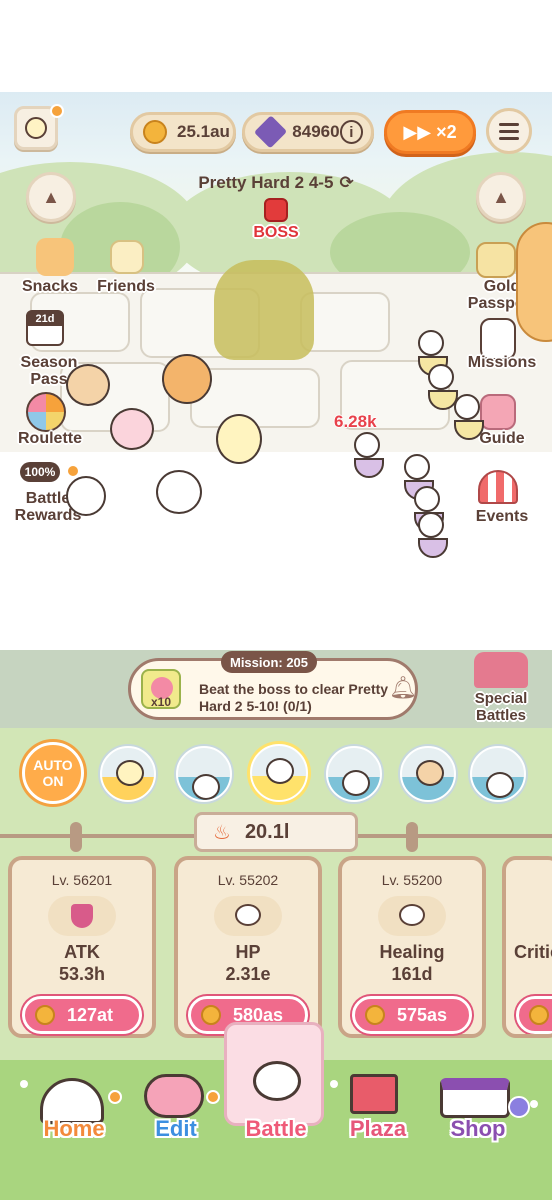 Image resolution: width=552 pixels, height=1200 pixels. Describe the element at coordinates (279, 773) in the screenshot. I see `character-slot-selected` at that location.